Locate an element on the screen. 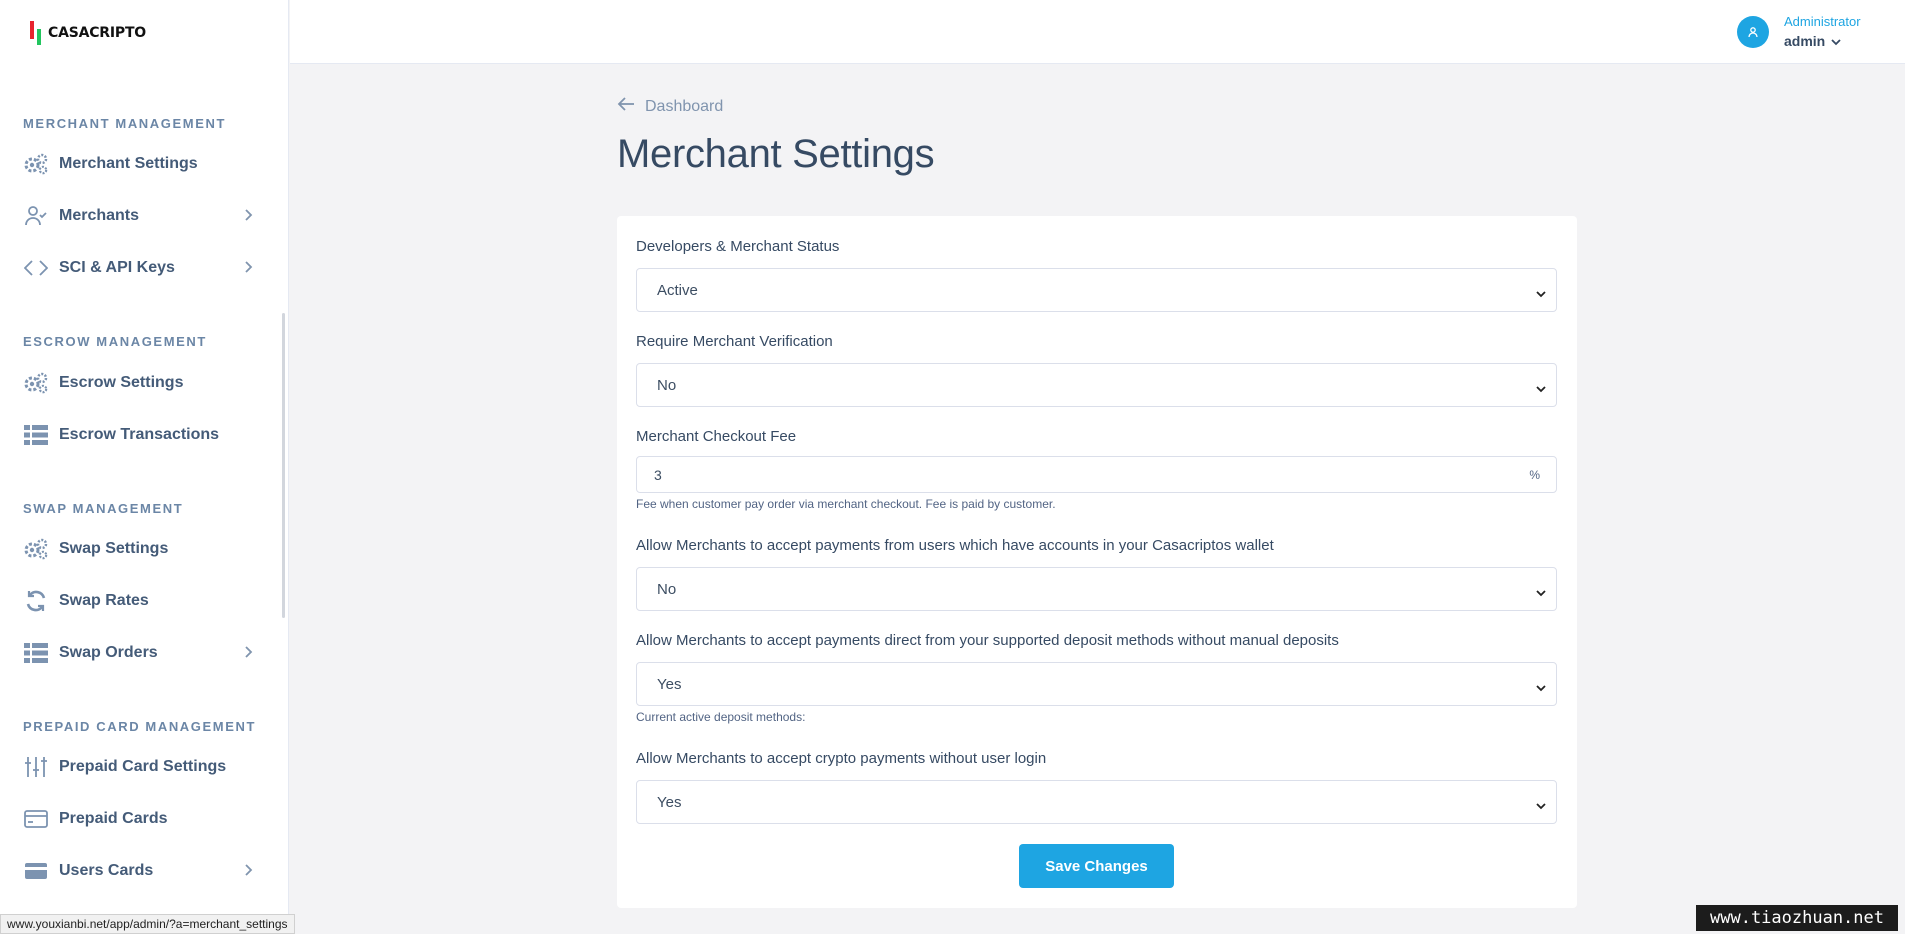 This screenshot has height=934, width=1905. sidebar-item-label: Swap Orders is located at coordinates (108, 652).